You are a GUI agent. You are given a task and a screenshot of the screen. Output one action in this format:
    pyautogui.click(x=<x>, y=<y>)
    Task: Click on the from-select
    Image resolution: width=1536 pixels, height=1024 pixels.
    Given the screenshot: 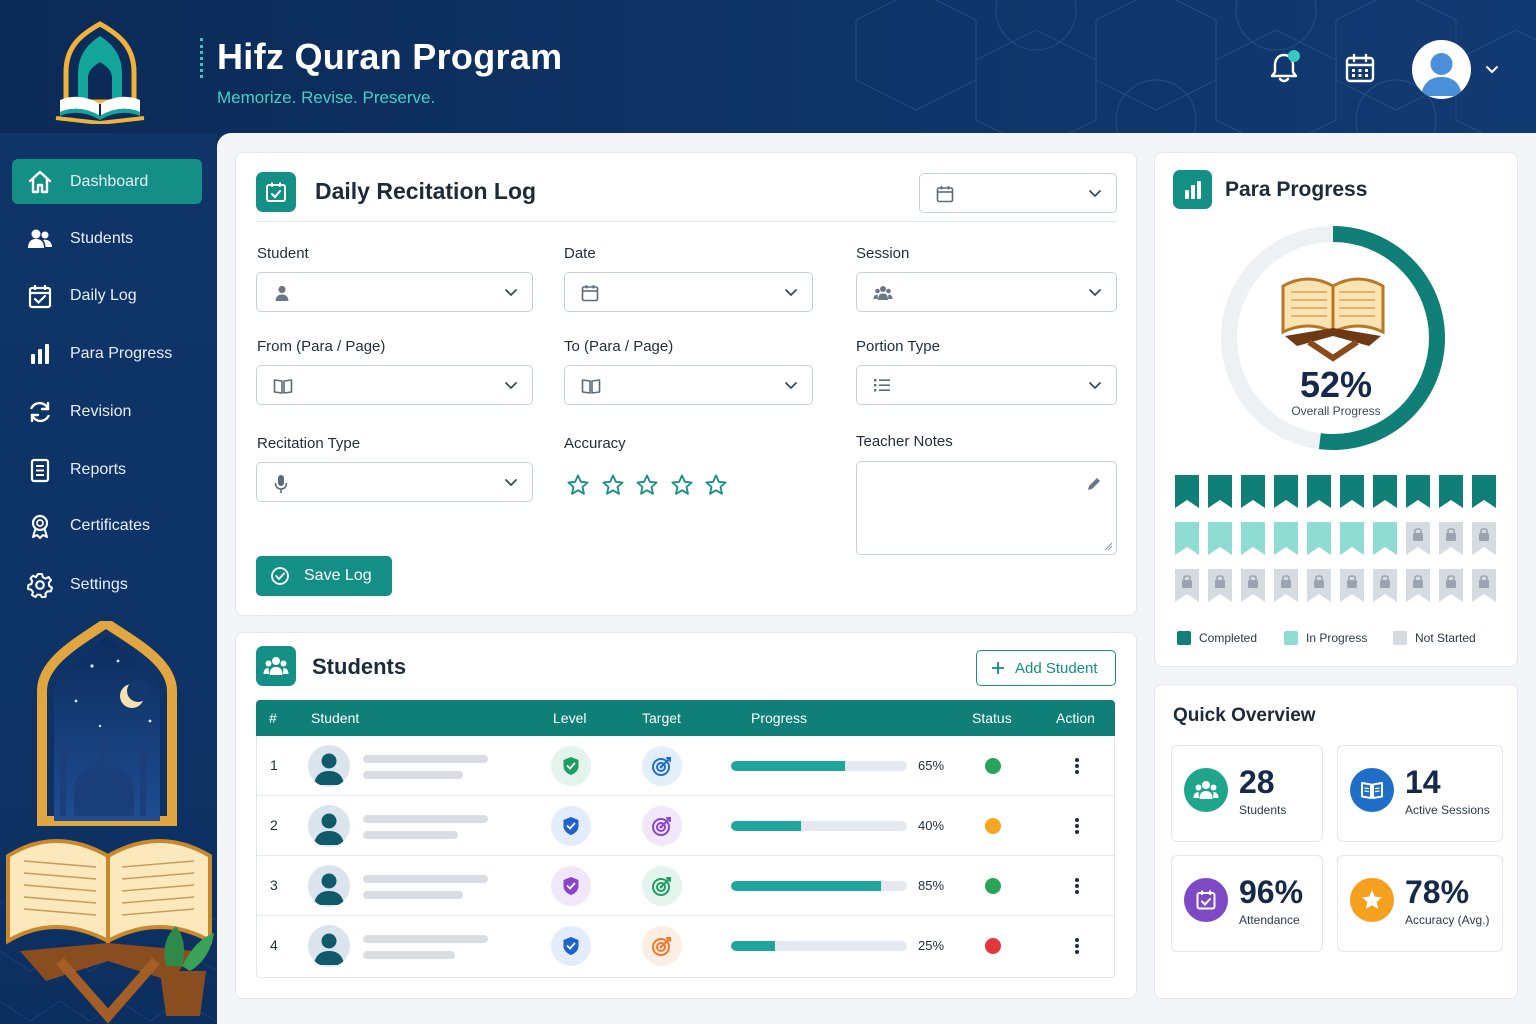 What is the action you would take?
    pyautogui.click(x=394, y=385)
    